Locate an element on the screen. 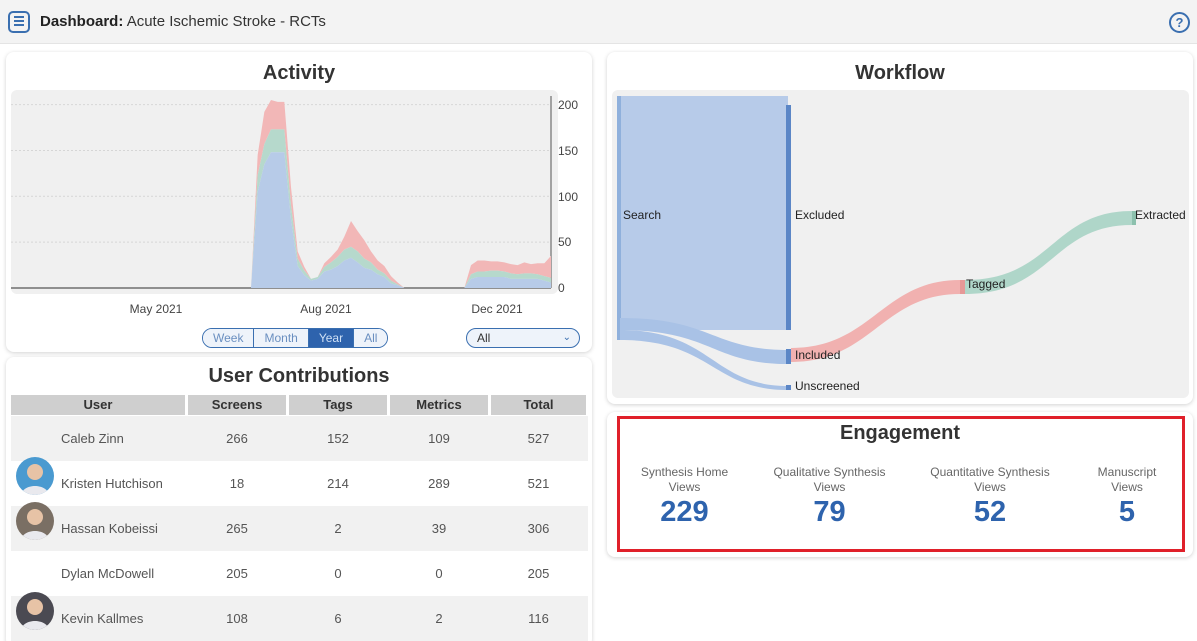  metric-qualitative-synthesis-views: Qualitative Synthesis Views 79 is located at coordinates (829, 497).